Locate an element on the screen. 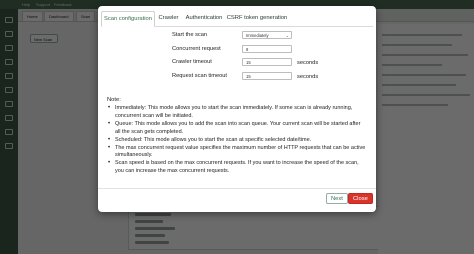  start-scan-selected-value: Immediately is located at coordinates (257, 35).